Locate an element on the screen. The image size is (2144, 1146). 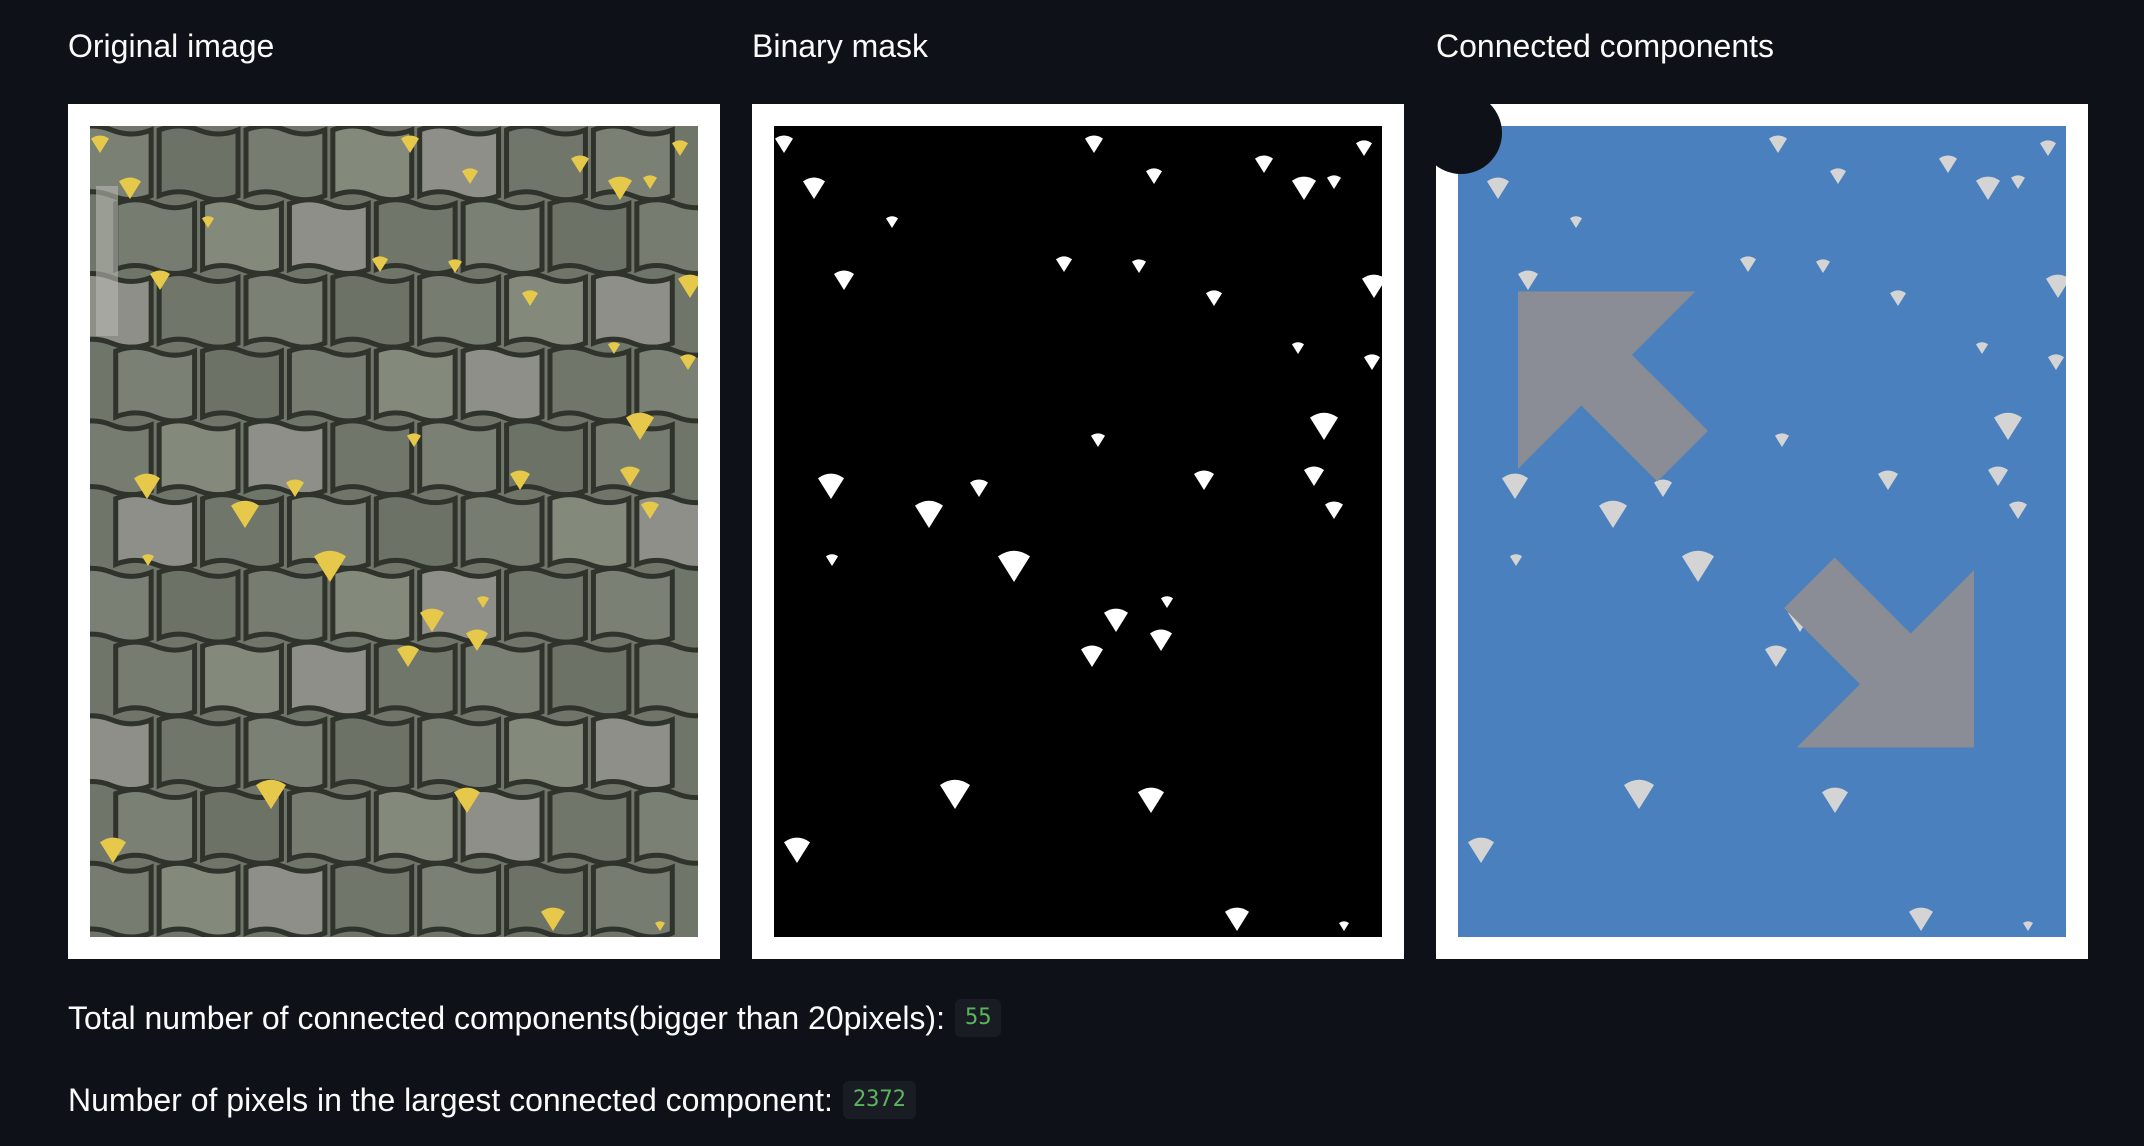
binary-mask-title: Binary mask is located at coordinates (840, 46).